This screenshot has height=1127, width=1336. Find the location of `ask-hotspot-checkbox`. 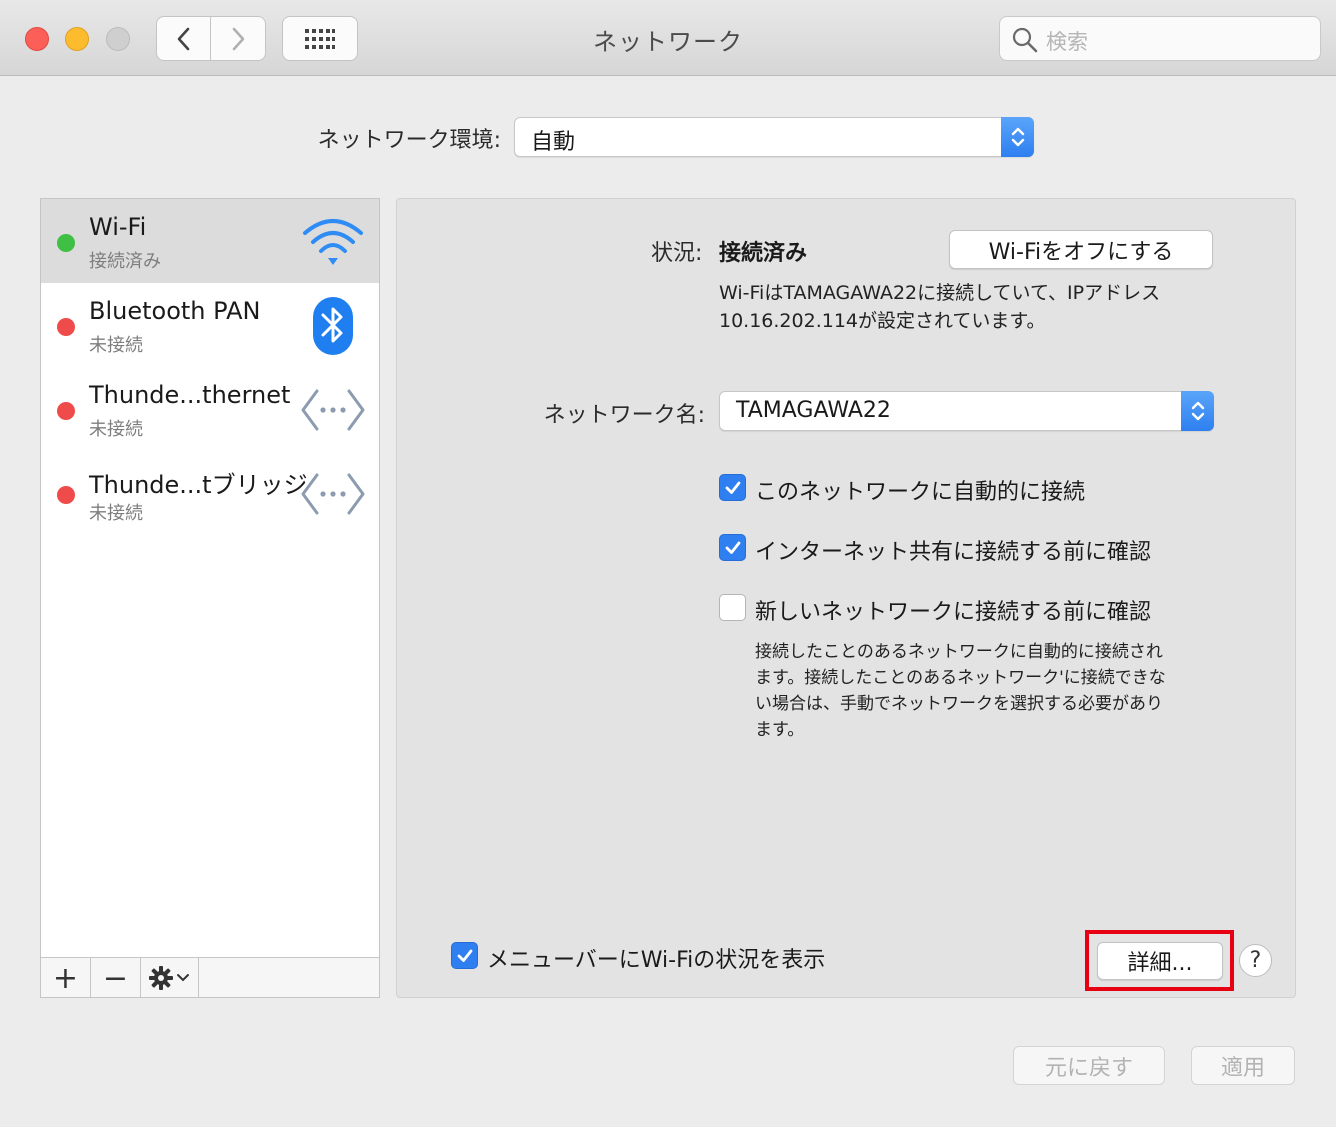

ask-hotspot-checkbox is located at coordinates (732, 547).